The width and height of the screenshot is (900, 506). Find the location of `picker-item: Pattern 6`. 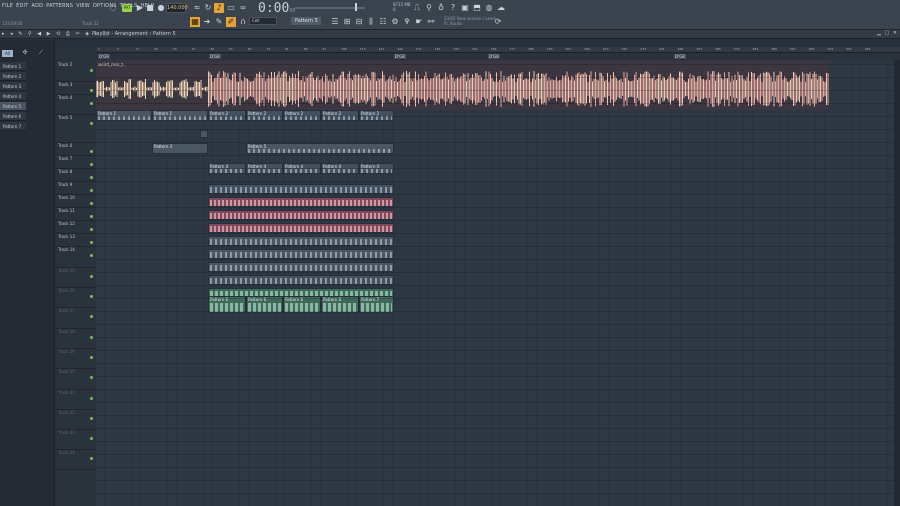

picker-item: Pattern 6 is located at coordinates (13, 116).